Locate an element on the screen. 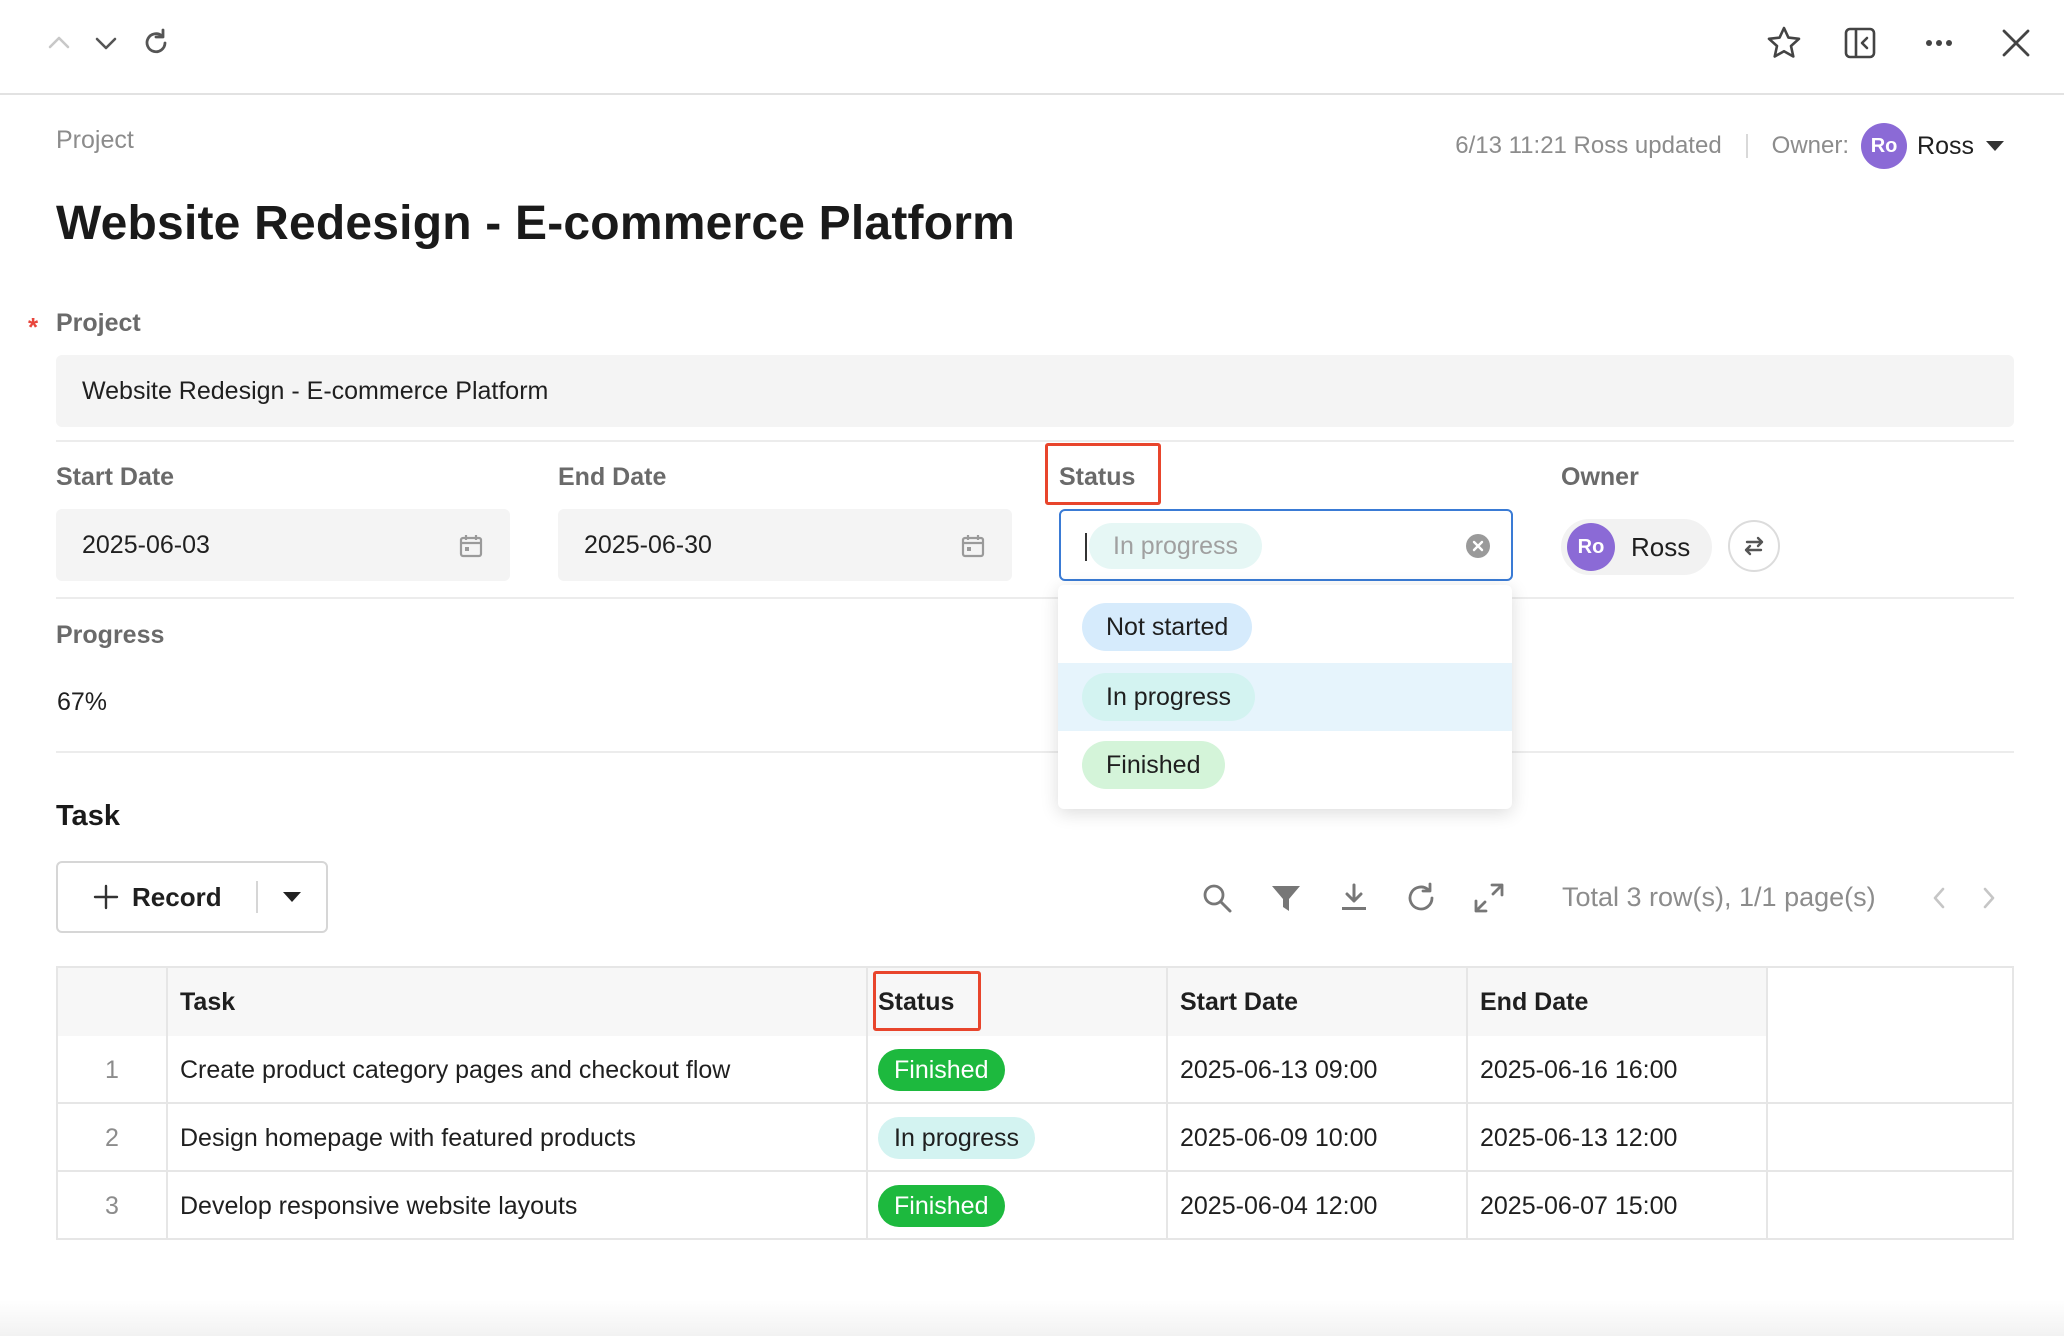 This screenshot has width=2064, height=1336. column-header-task: Task is located at coordinates (518, 1002).